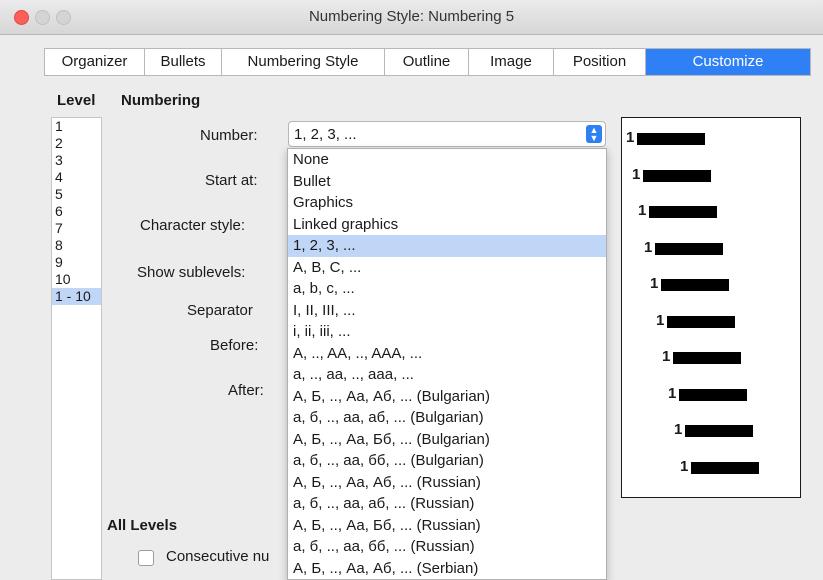  What do you see at coordinates (76, 177) in the screenshot?
I see `level-item: 4` at bounding box center [76, 177].